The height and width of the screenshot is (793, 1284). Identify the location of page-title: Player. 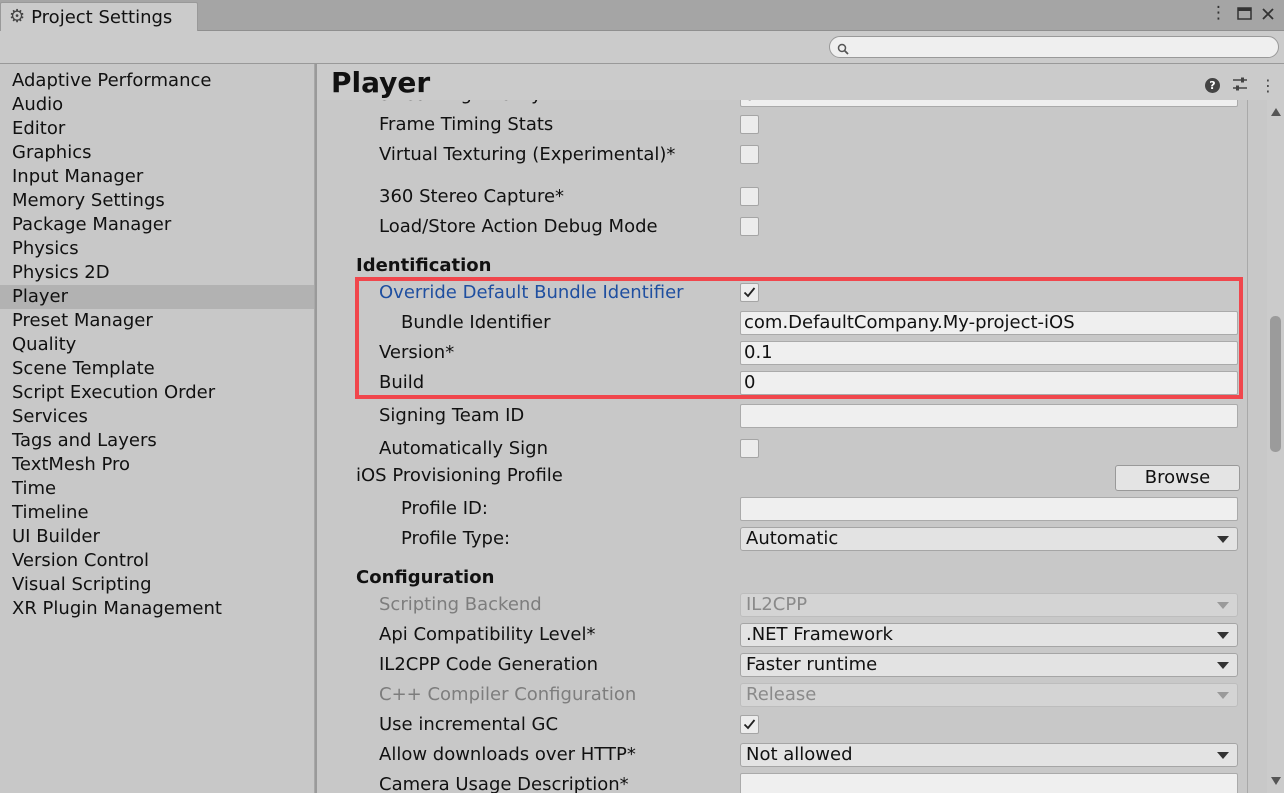
(381, 82).